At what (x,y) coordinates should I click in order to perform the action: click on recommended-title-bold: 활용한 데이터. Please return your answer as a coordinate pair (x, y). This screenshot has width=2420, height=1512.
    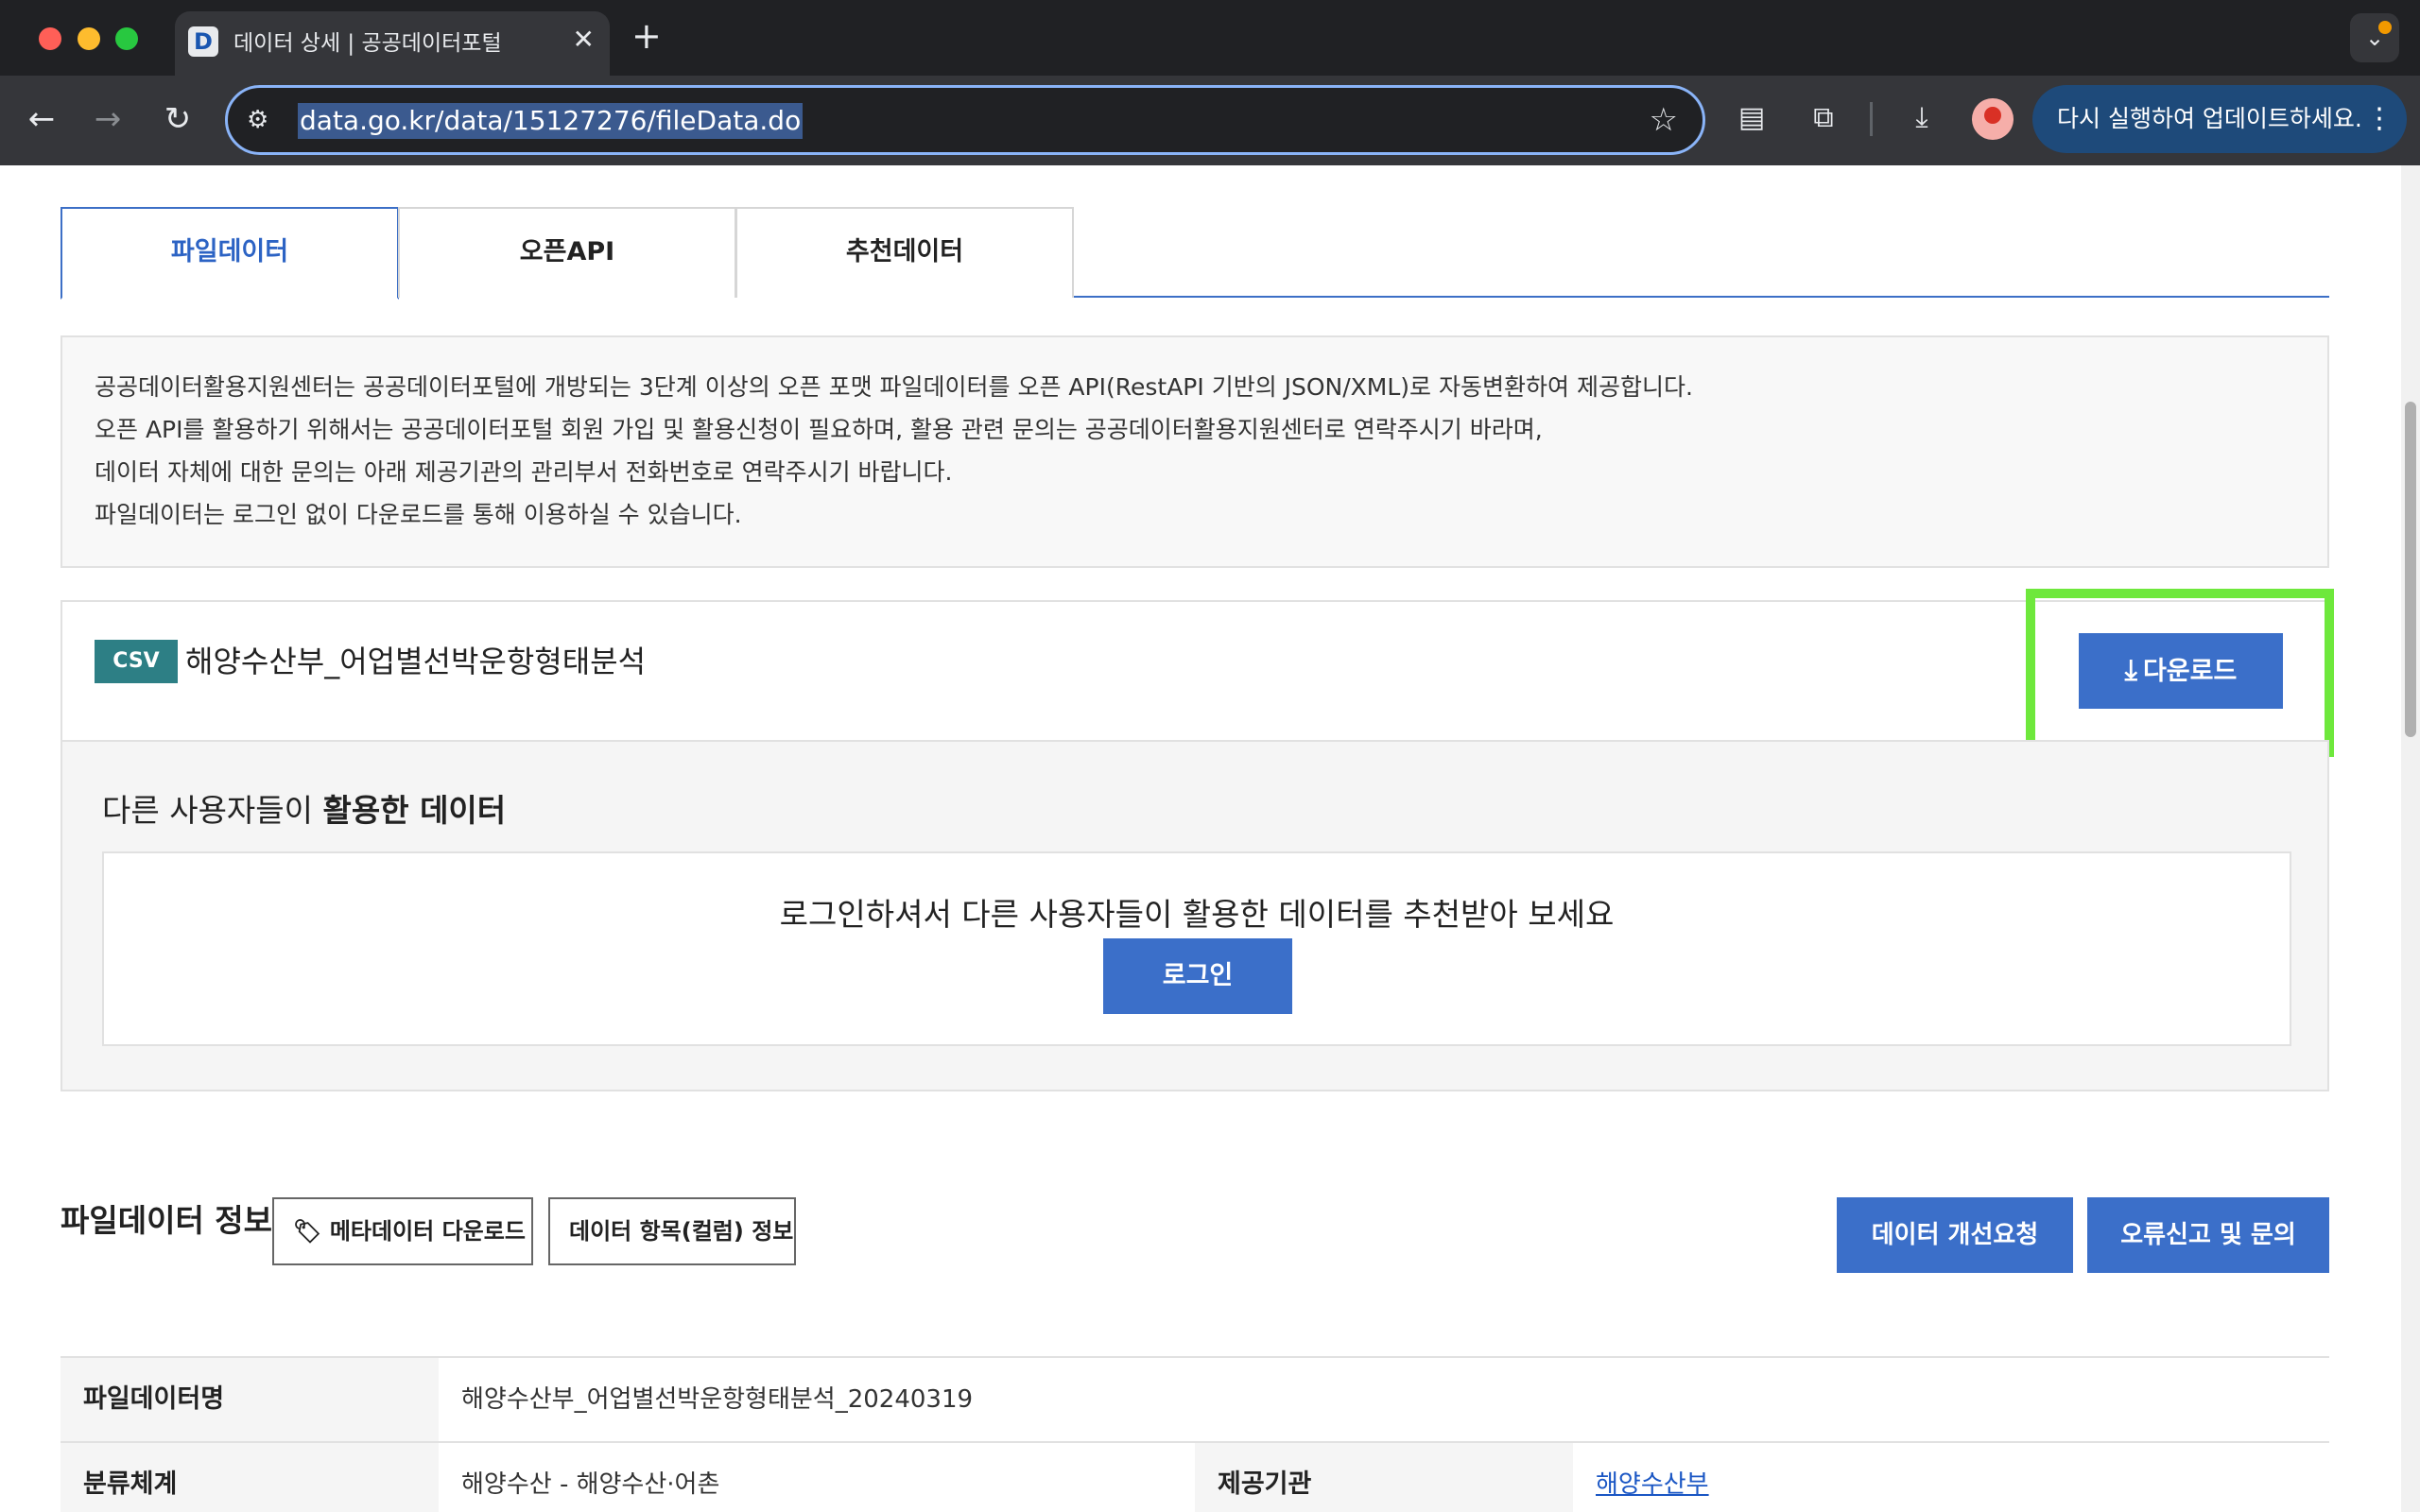
    Looking at the image, I should click on (414, 810).